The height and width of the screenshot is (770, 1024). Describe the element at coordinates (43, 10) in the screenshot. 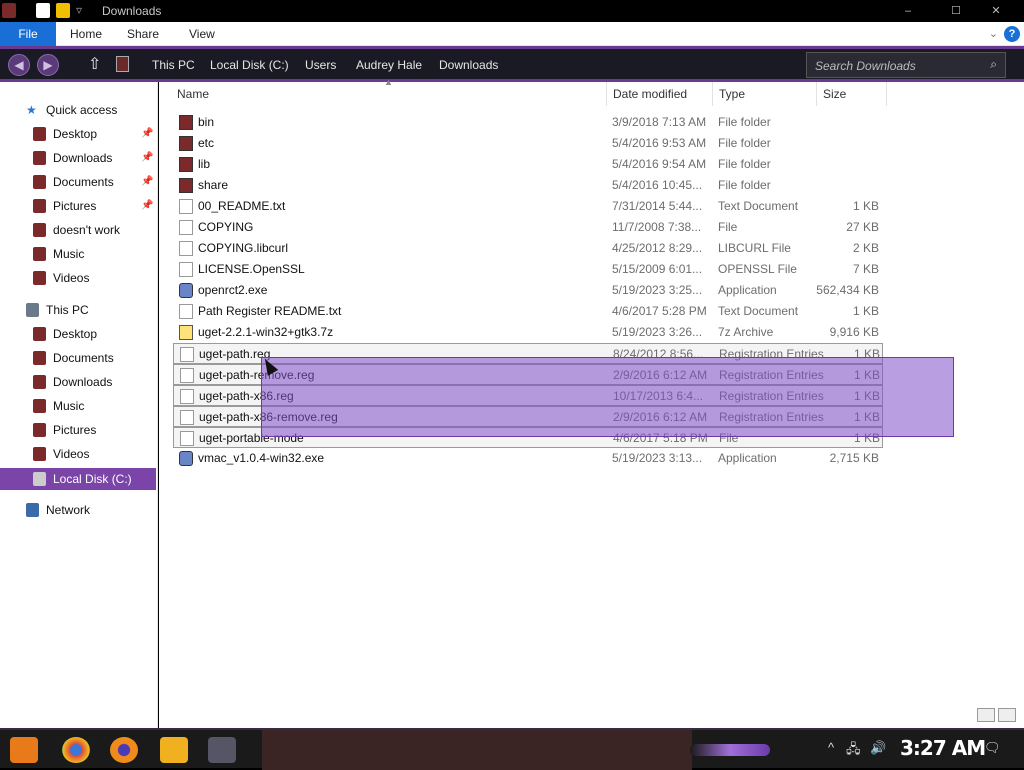

I see `properties-icon` at that location.